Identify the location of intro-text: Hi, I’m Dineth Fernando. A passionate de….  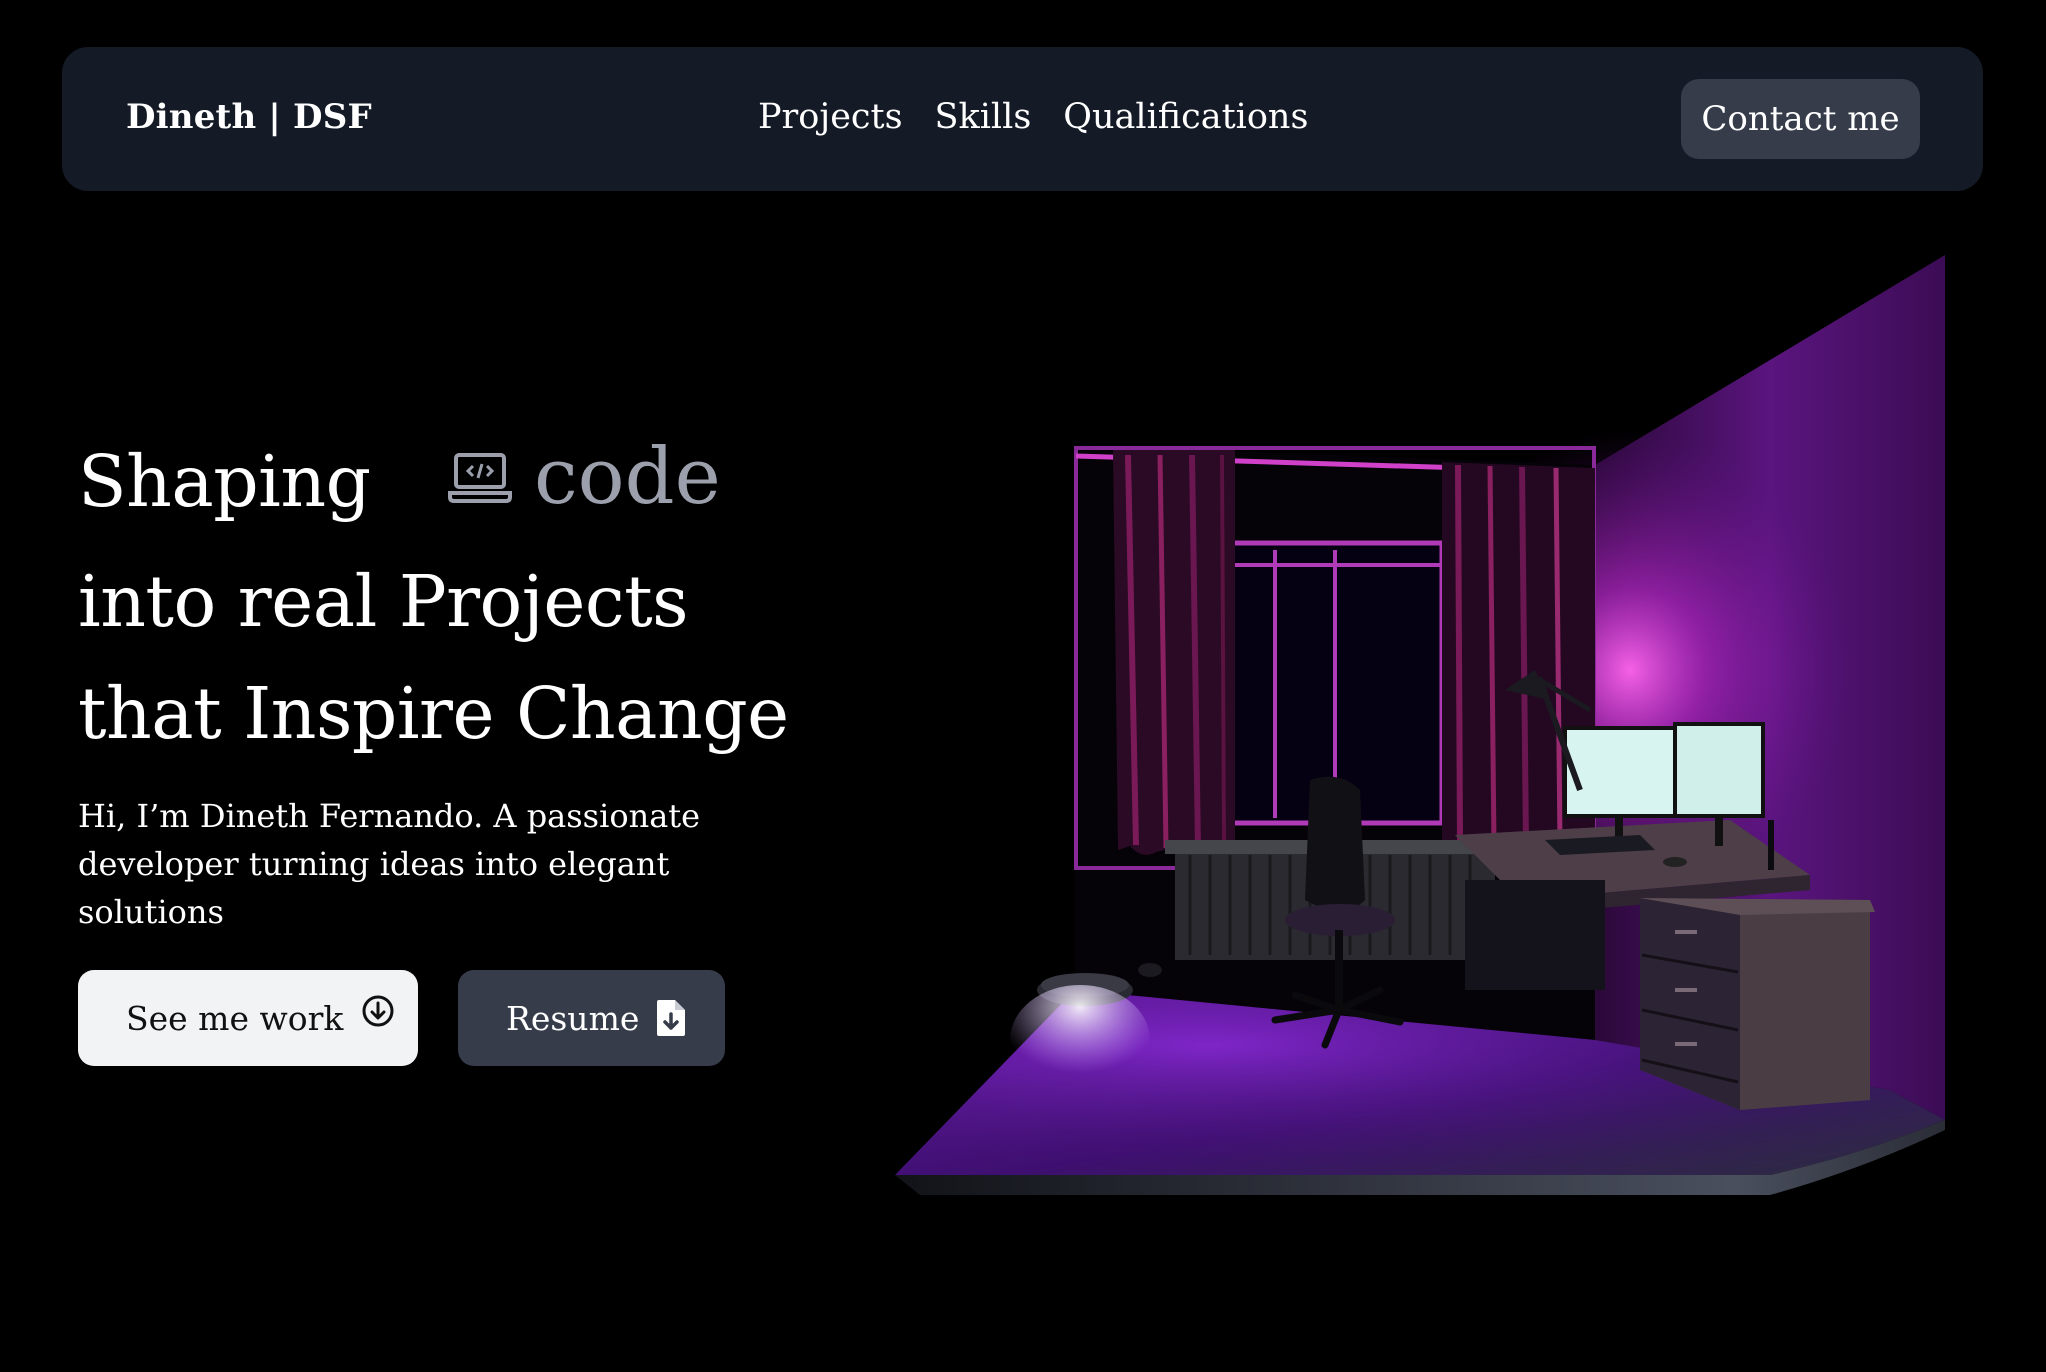
(389, 864).